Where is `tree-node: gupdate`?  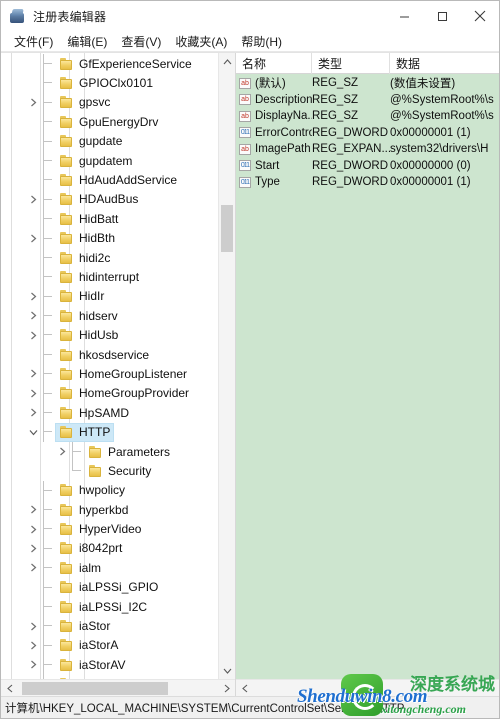 tree-node: gupdate is located at coordinates (109, 141).